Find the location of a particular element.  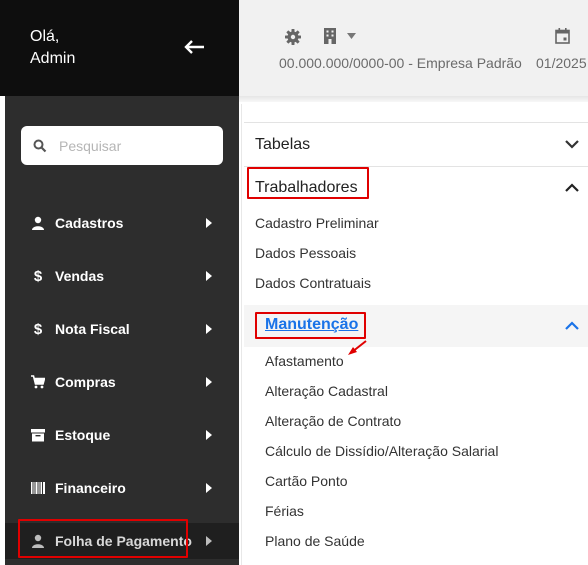

chevron-down-icon is located at coordinates (572, 144).